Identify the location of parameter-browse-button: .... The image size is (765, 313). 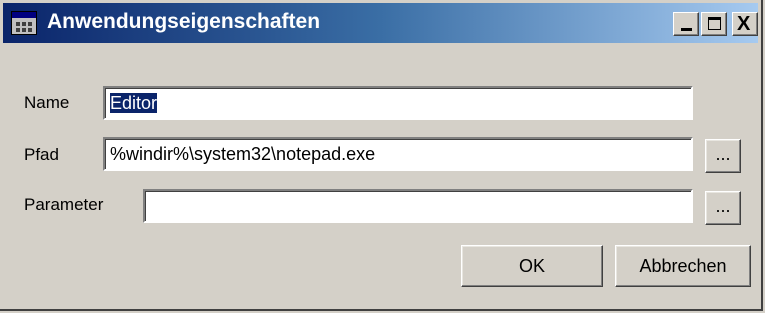
(723, 208).